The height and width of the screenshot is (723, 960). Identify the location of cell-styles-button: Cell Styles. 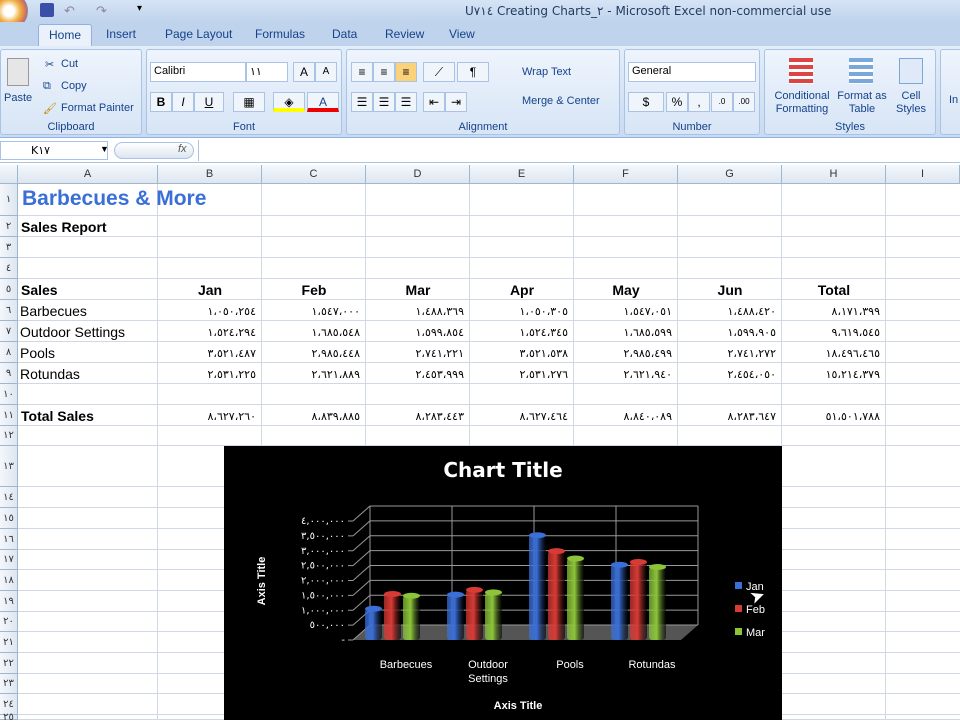
(911, 103).